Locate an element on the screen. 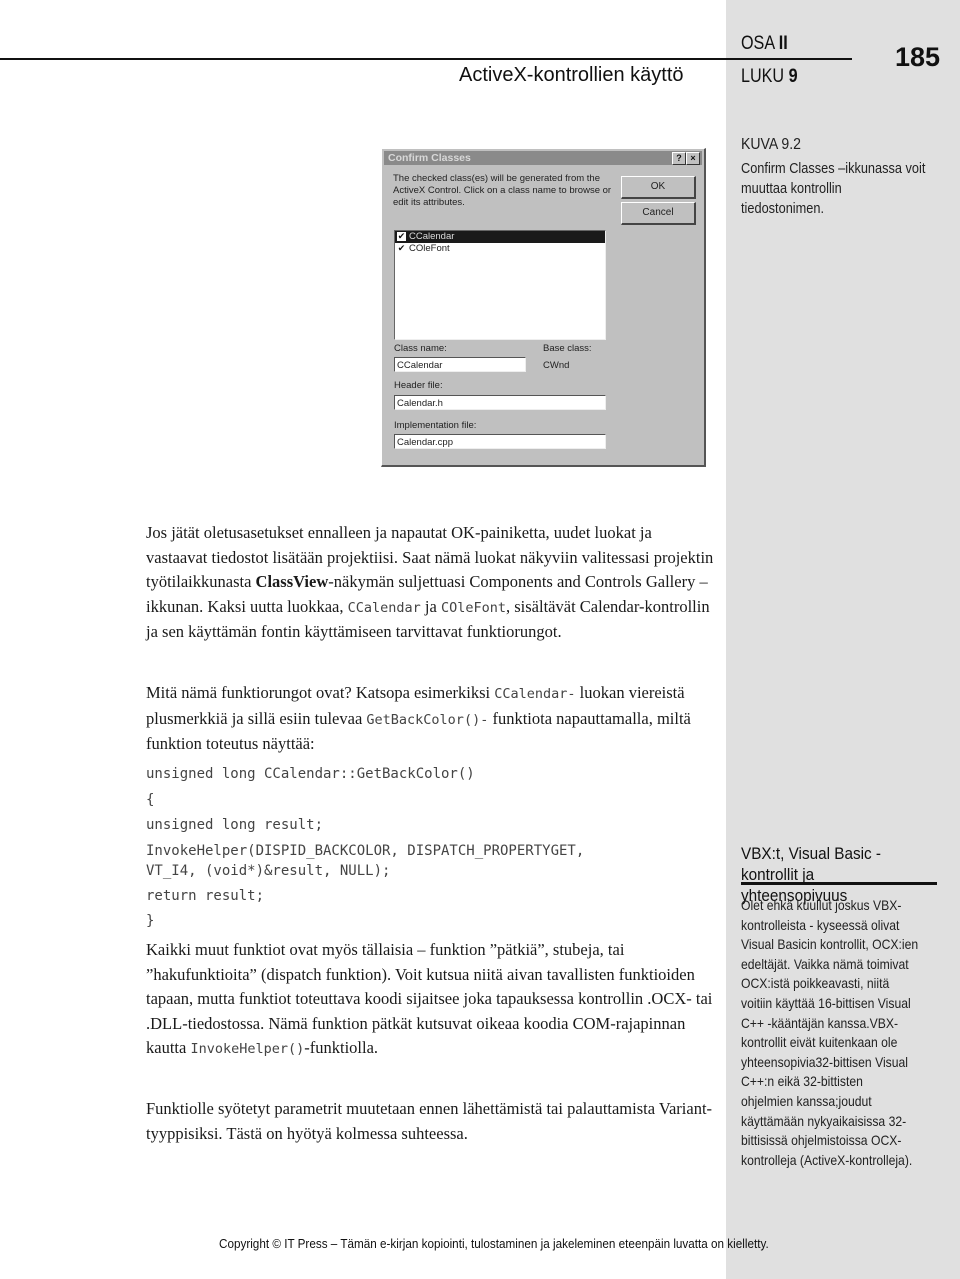 The height and width of the screenshot is (1279, 960). part-label-text: OSA is located at coordinates (758, 43).